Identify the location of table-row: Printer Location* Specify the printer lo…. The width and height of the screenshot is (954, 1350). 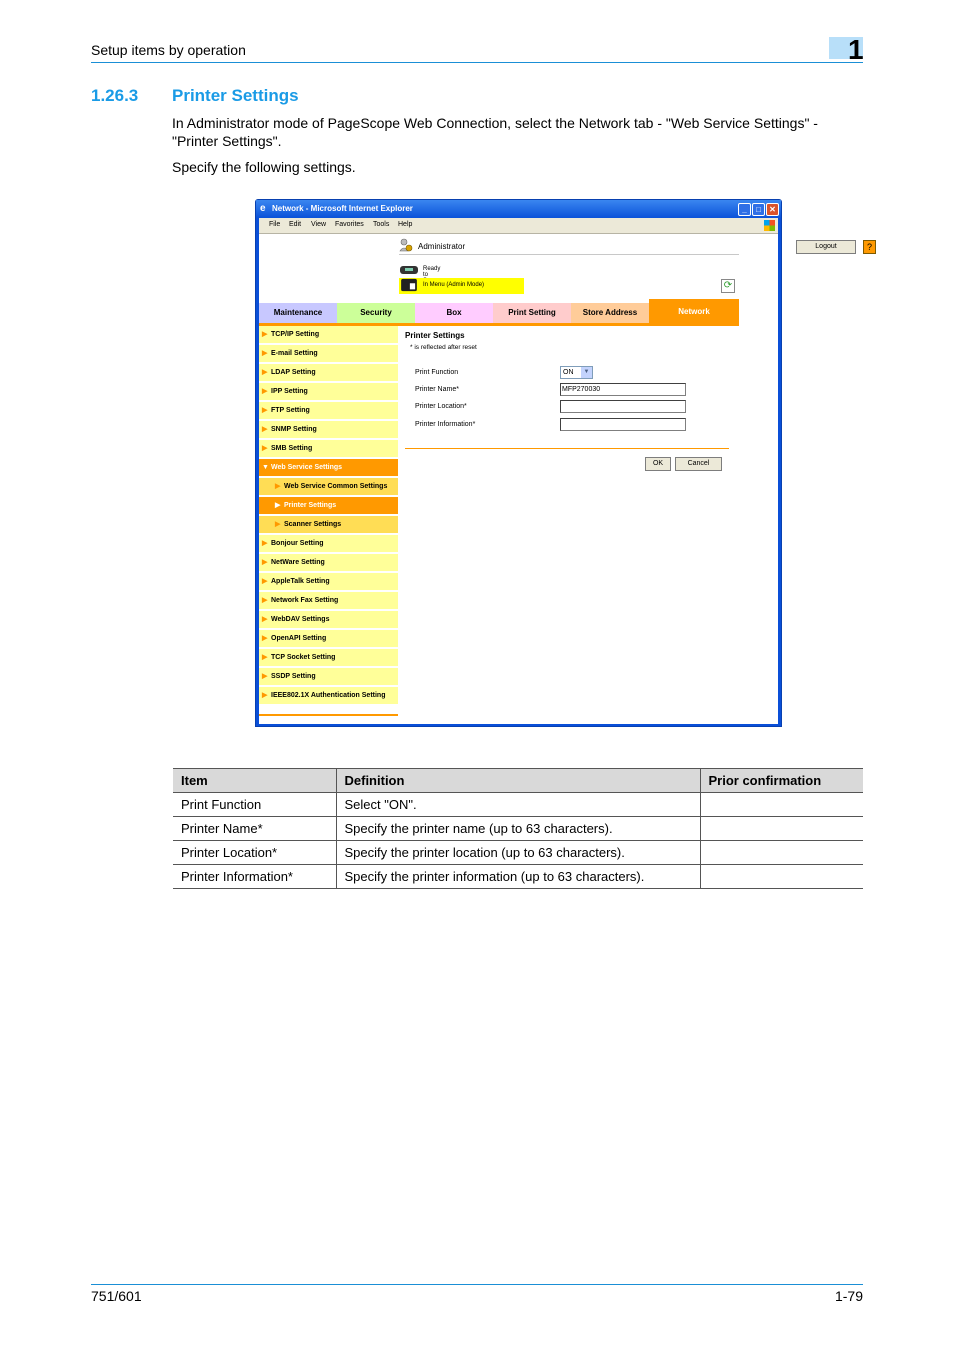
(518, 852).